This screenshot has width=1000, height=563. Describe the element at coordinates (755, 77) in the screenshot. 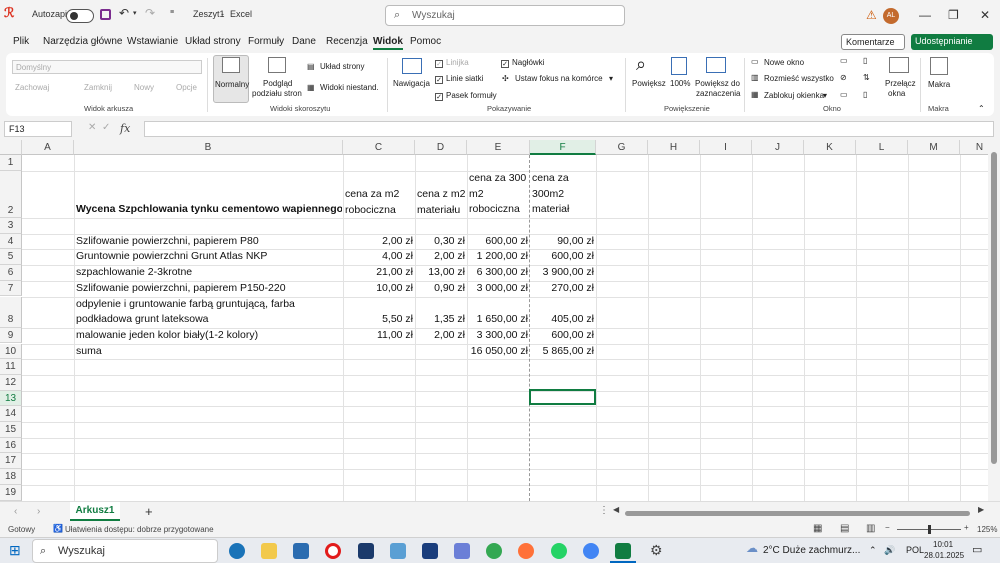

I see `arrange-all-icon: ▥` at that location.